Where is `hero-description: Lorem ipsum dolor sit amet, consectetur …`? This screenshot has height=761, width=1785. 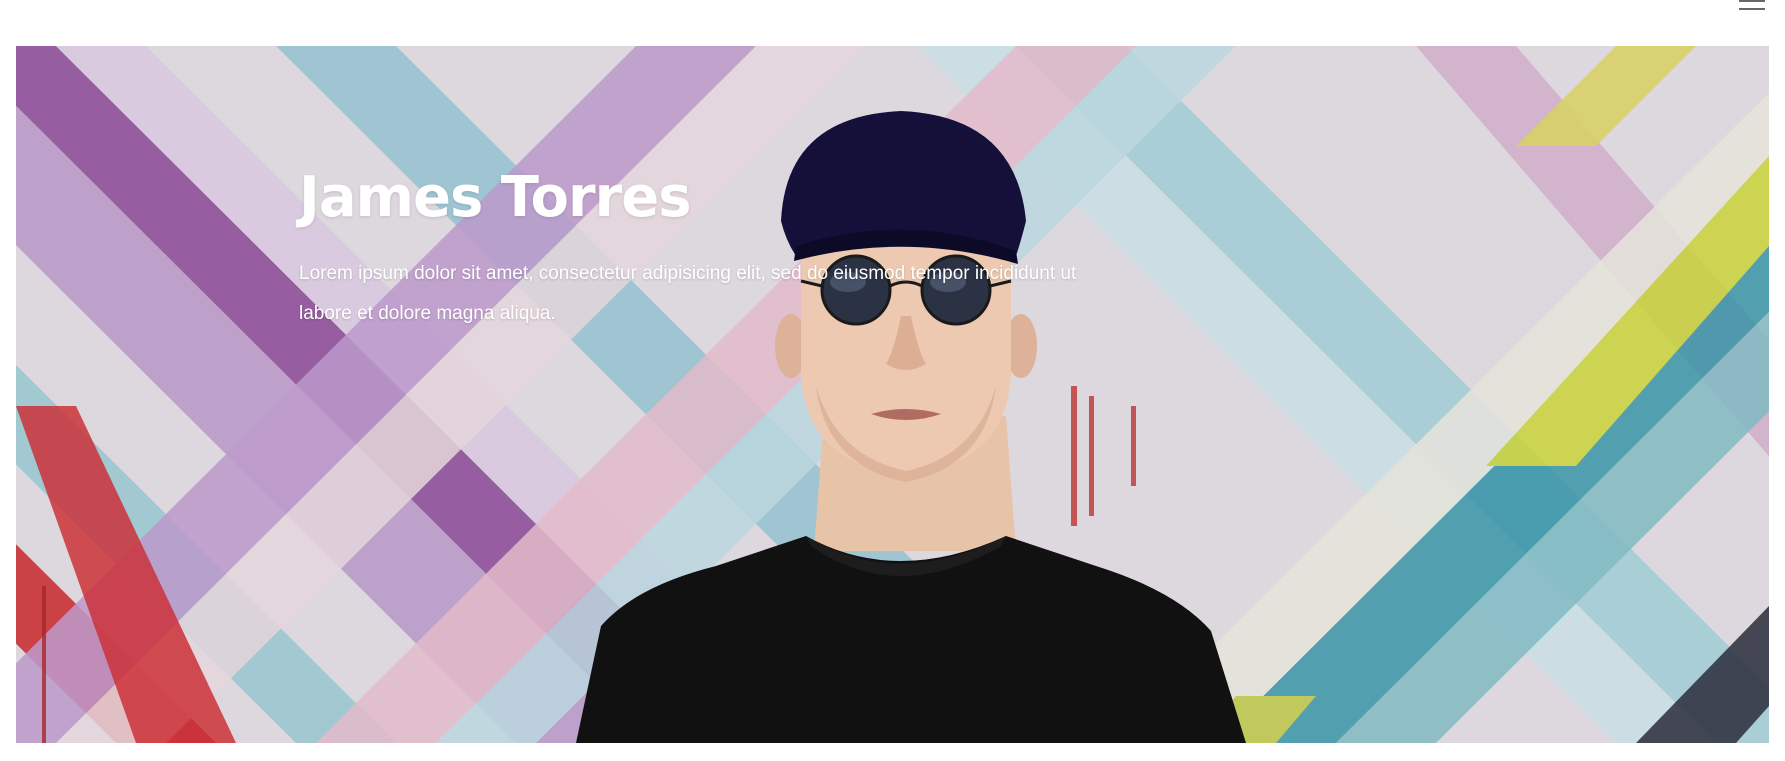 hero-description: Lorem ipsum dolor sit amet, consectetur … is located at coordinates (688, 293).